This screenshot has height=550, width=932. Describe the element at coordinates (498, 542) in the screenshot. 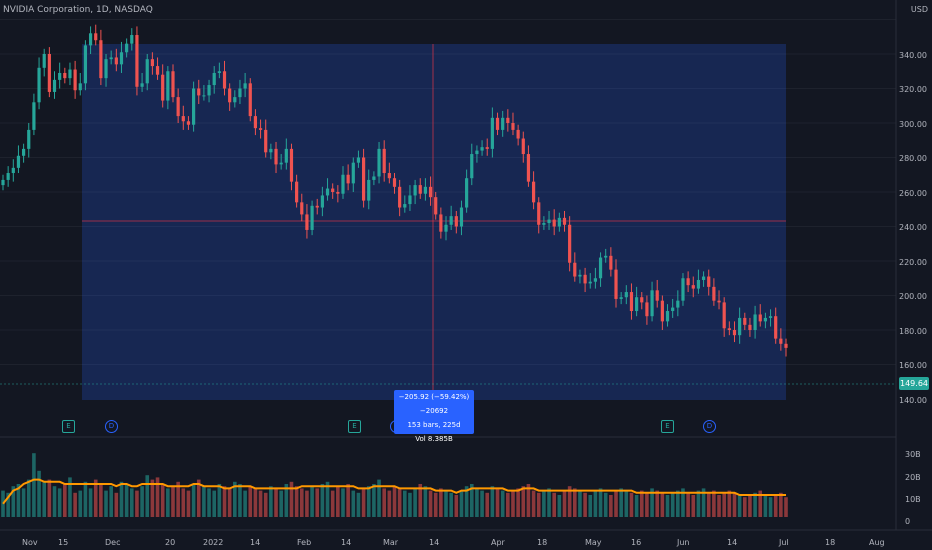

I see `time-tick: Apr` at that location.